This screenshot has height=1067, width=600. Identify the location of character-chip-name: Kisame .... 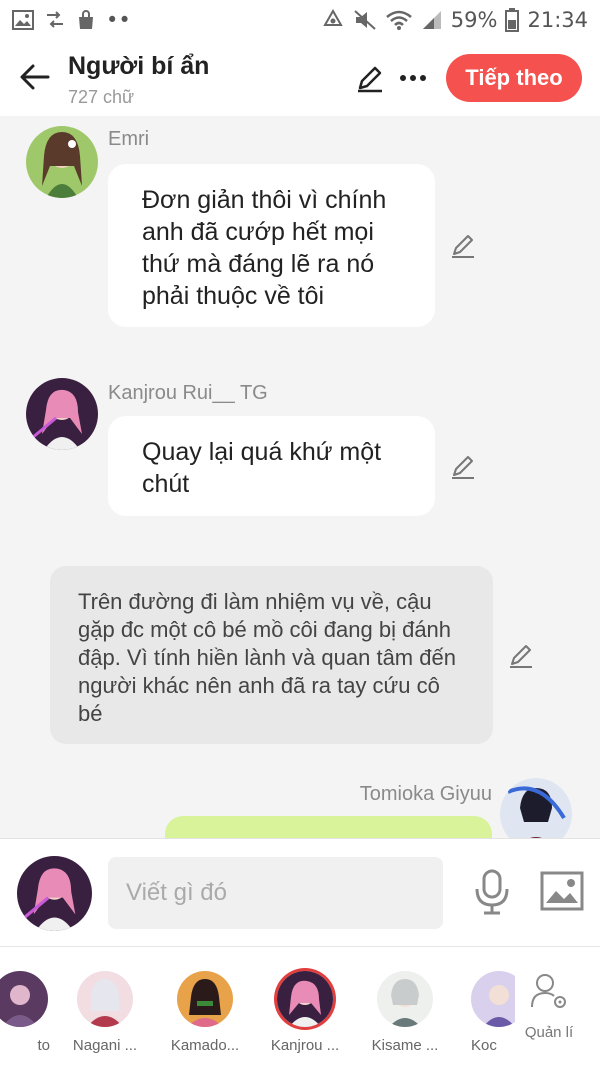
(405, 1045).